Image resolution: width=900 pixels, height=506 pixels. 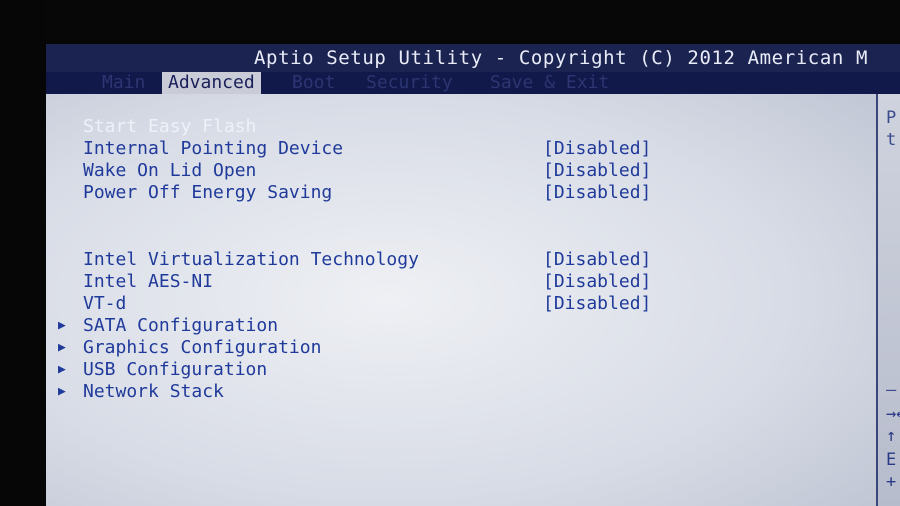 What do you see at coordinates (181, 325) in the screenshot?
I see `submenu-label: SATA Configuration` at bounding box center [181, 325].